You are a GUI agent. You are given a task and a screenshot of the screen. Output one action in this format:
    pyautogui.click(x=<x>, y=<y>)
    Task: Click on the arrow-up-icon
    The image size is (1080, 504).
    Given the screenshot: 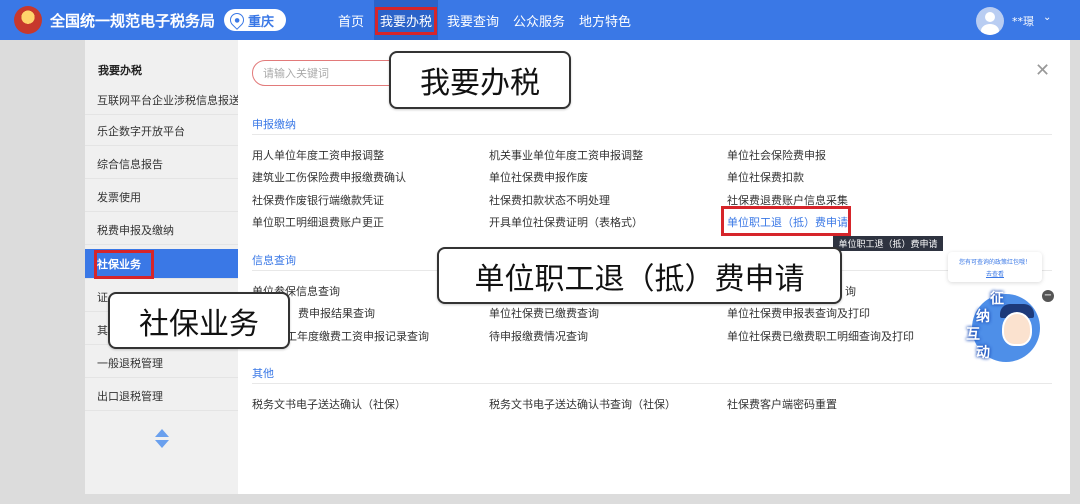 What is the action you would take?
    pyautogui.click(x=162, y=433)
    